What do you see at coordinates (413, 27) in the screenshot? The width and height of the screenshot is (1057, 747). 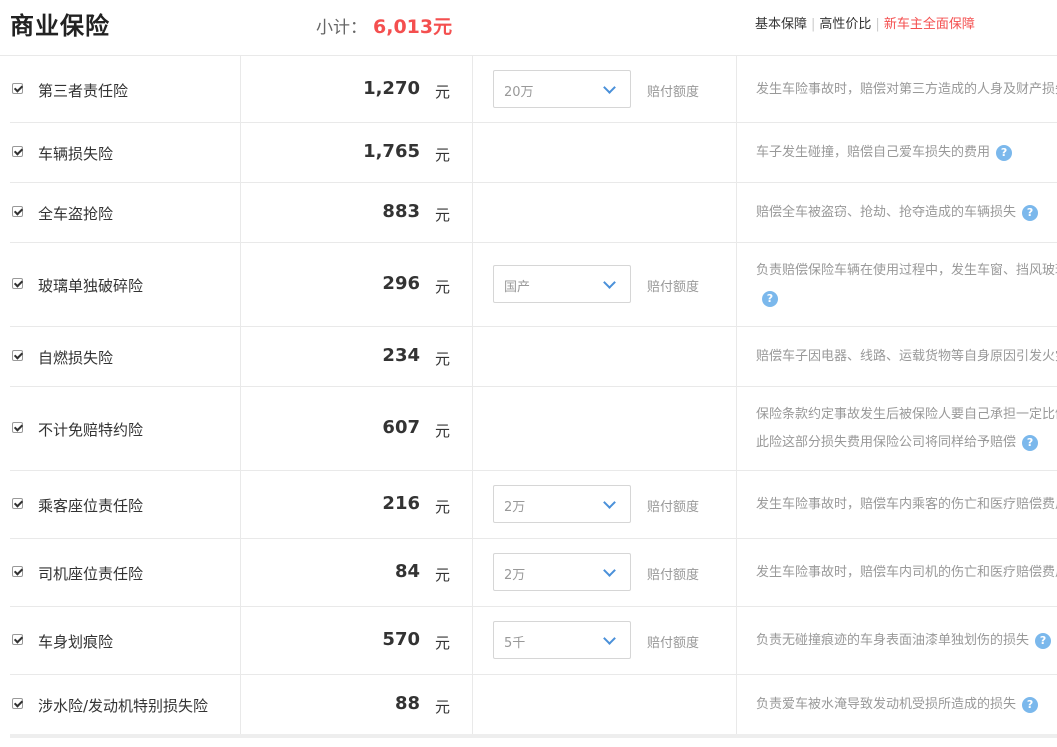 I see `subtotal-amount: 6,013元` at bounding box center [413, 27].